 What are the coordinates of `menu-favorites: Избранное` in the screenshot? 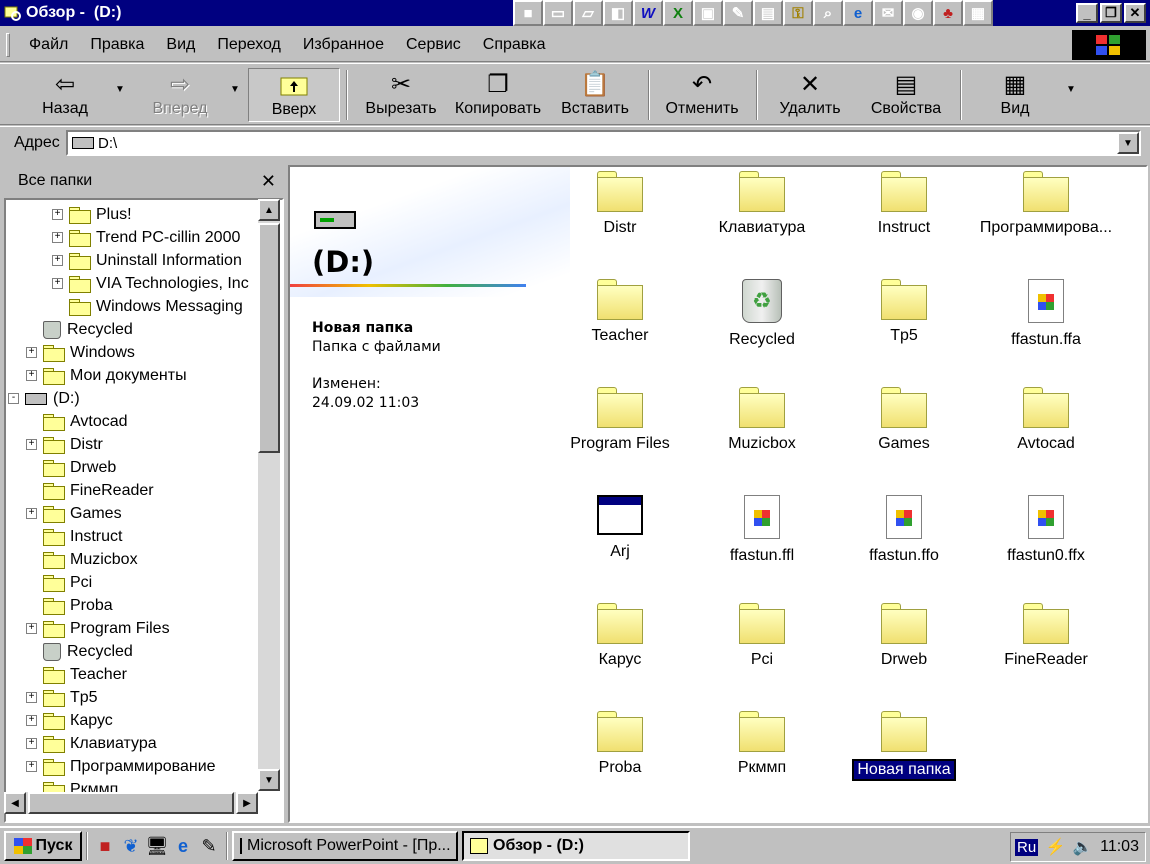 It's located at (343, 45).